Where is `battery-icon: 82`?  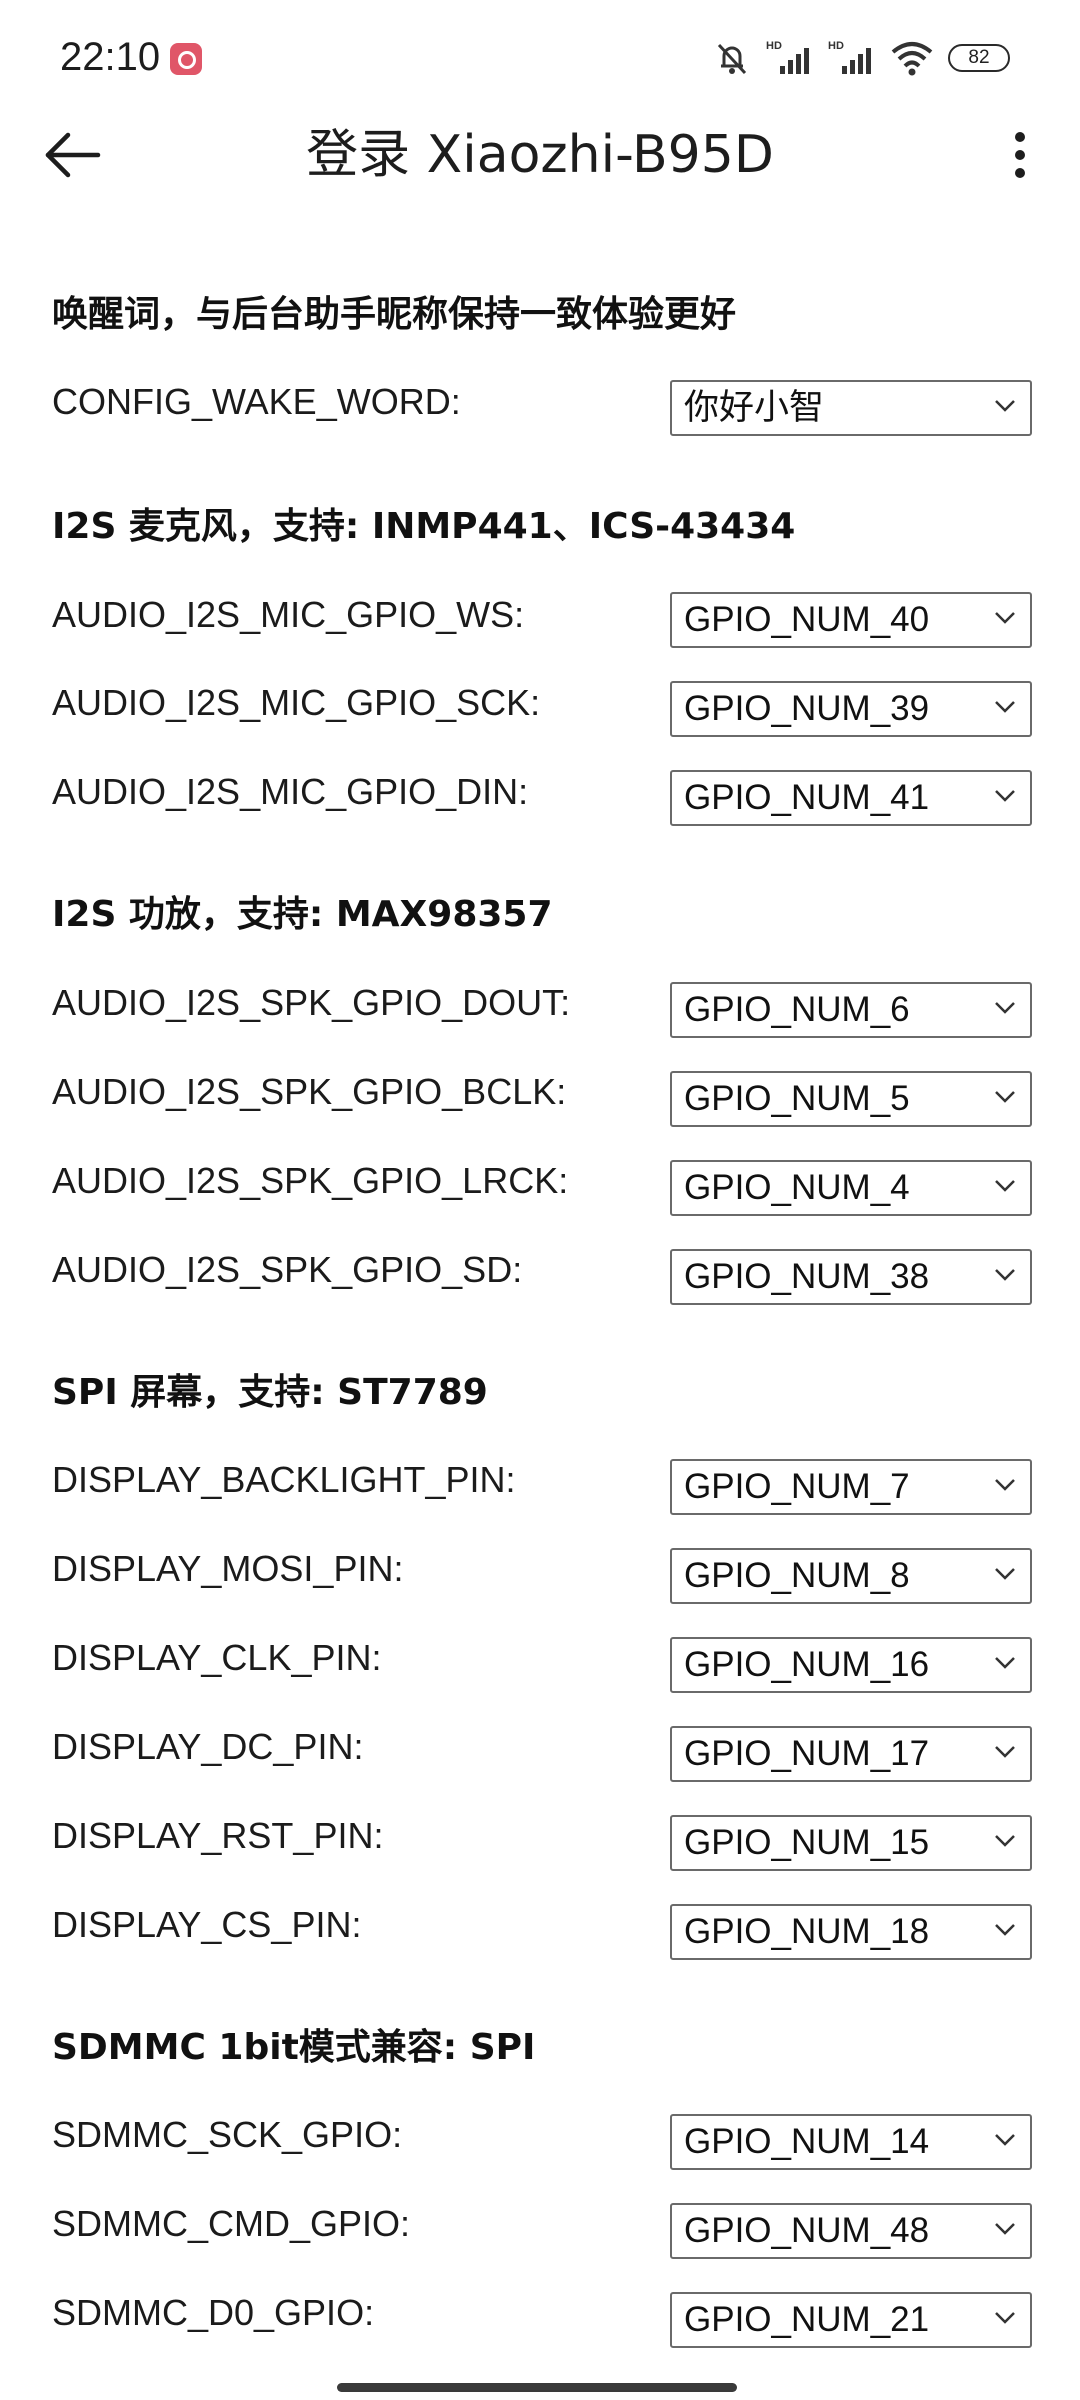
battery-icon: 82 is located at coordinates (979, 58).